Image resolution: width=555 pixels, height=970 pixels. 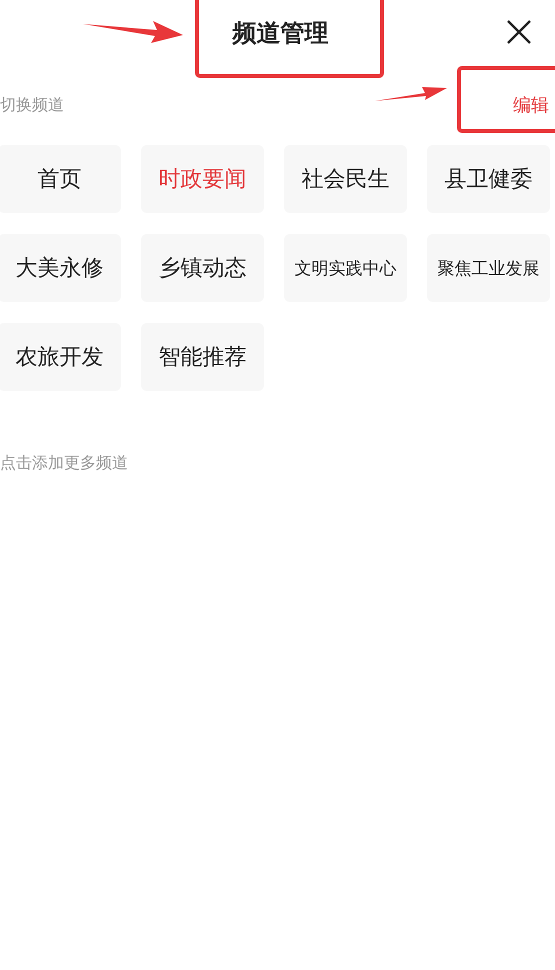 I want to click on close-icon, so click(x=519, y=32).